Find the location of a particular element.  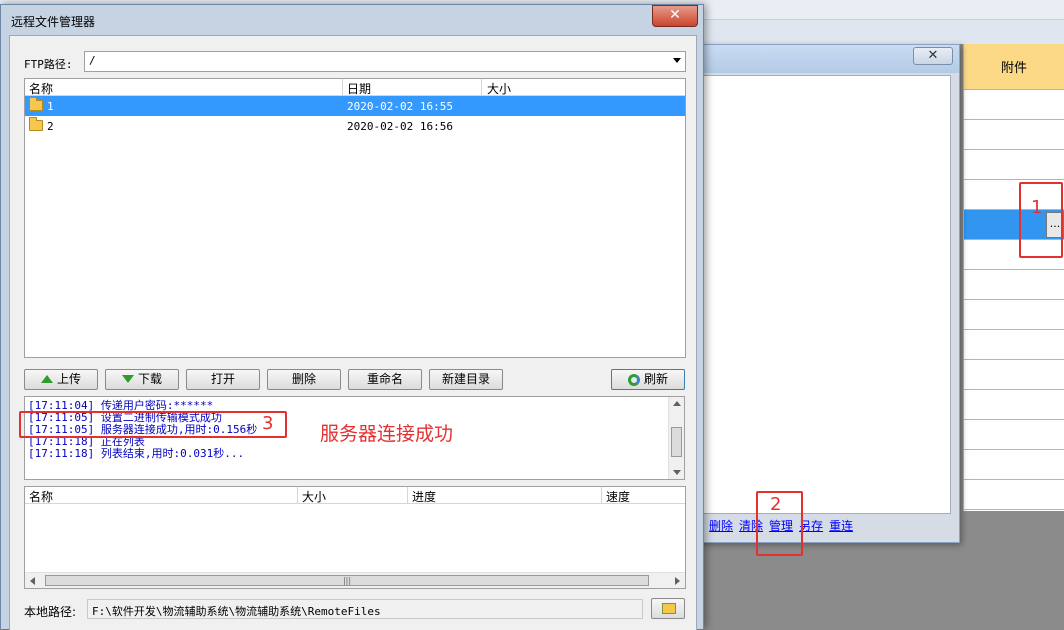

scroll-left-icon is located at coordinates (32, 581).